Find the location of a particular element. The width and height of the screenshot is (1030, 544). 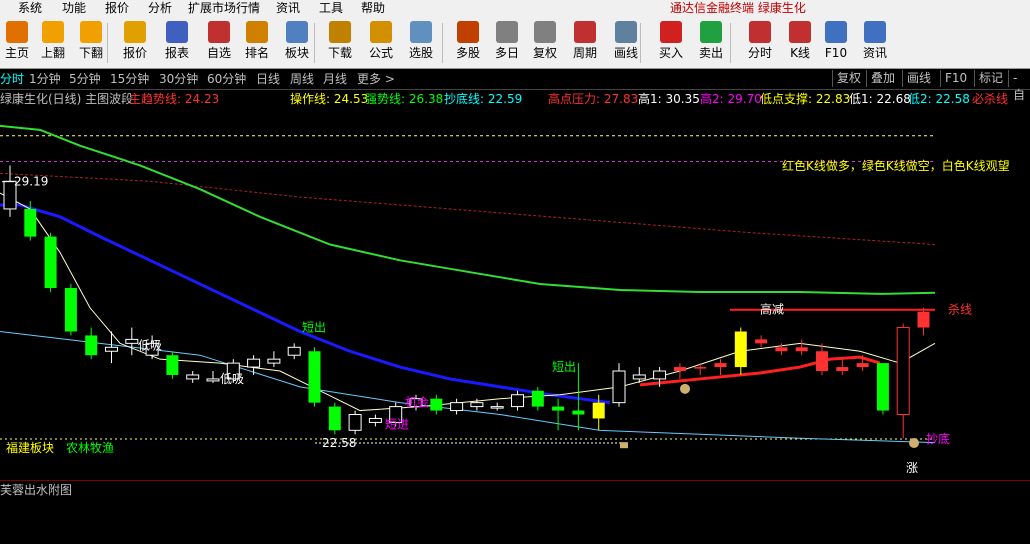

formula-button: 公式 is located at coordinates (381, 42).